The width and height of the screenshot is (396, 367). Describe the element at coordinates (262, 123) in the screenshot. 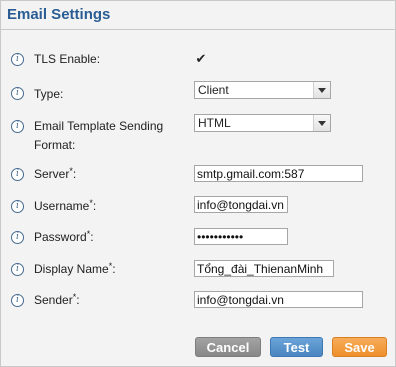

I see `template-format-select: HTML` at that location.